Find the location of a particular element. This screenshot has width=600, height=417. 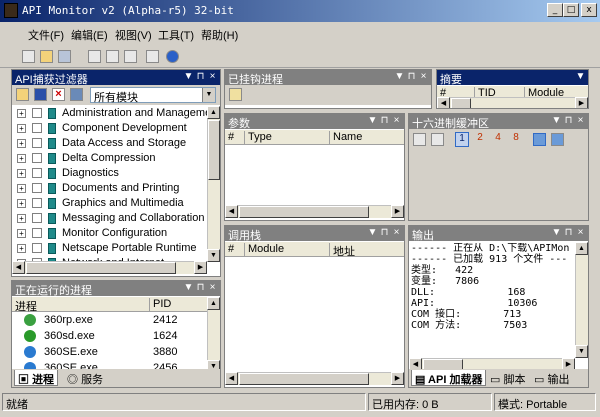

list-item: + Delta Compression is located at coordinates (110, 158).